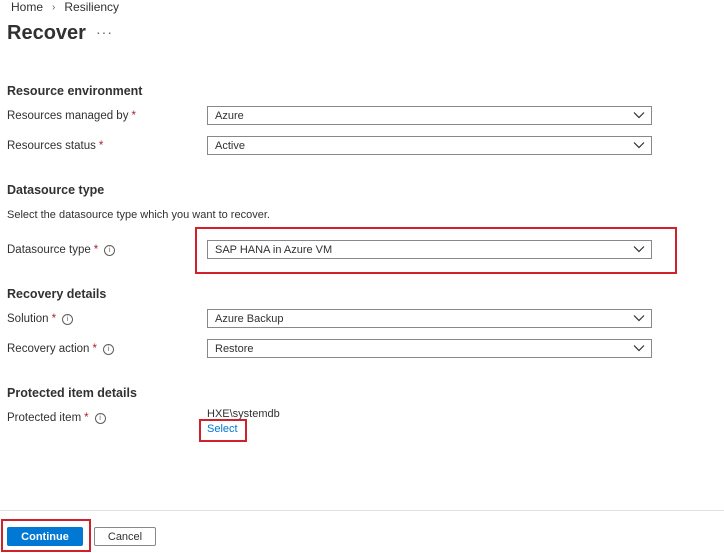 This screenshot has height=553, width=724. I want to click on breadcrumb-resiliency: Resiliency, so click(91, 7).